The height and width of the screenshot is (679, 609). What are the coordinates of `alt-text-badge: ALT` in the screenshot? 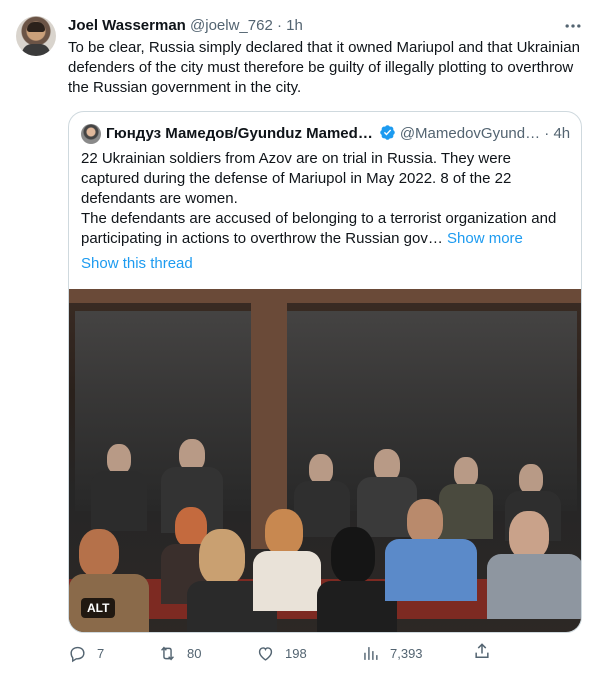 It's located at (98, 608).